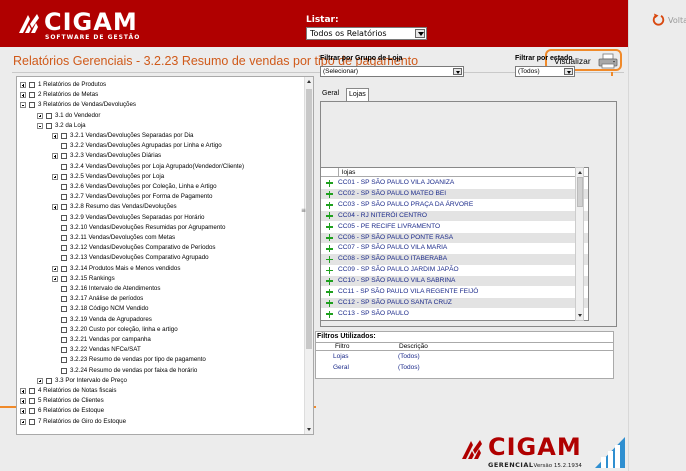  I want to click on back-power-icon, so click(658, 19).